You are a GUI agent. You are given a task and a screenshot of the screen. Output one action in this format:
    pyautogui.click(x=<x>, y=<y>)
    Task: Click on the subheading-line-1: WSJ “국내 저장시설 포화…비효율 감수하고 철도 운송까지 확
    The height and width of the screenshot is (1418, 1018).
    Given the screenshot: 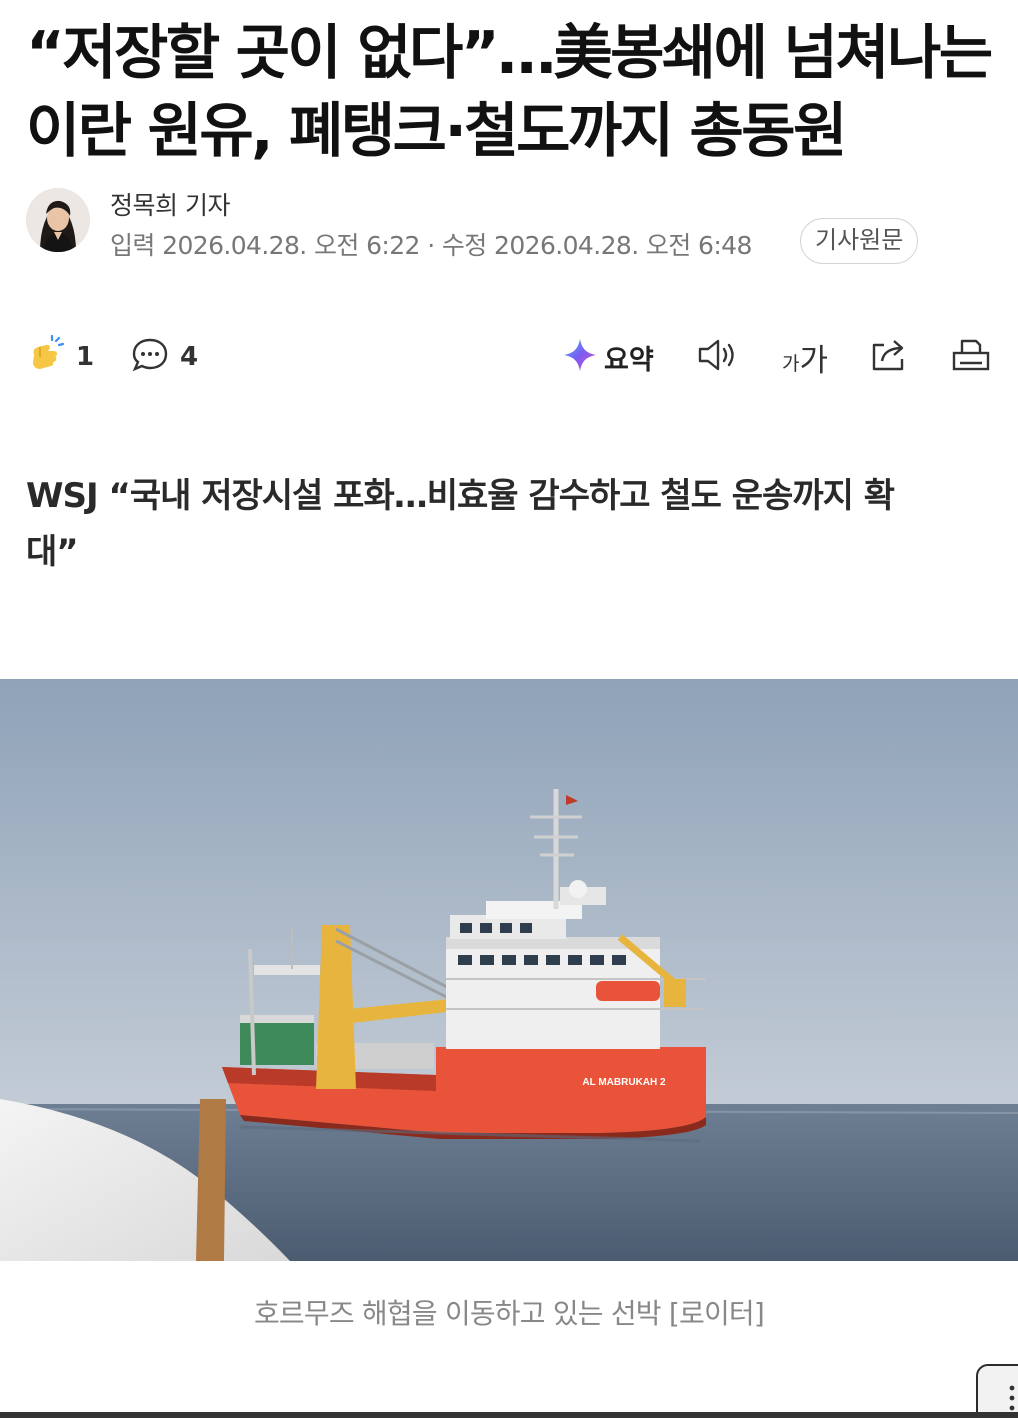 What is the action you would take?
    pyautogui.click(x=460, y=496)
    